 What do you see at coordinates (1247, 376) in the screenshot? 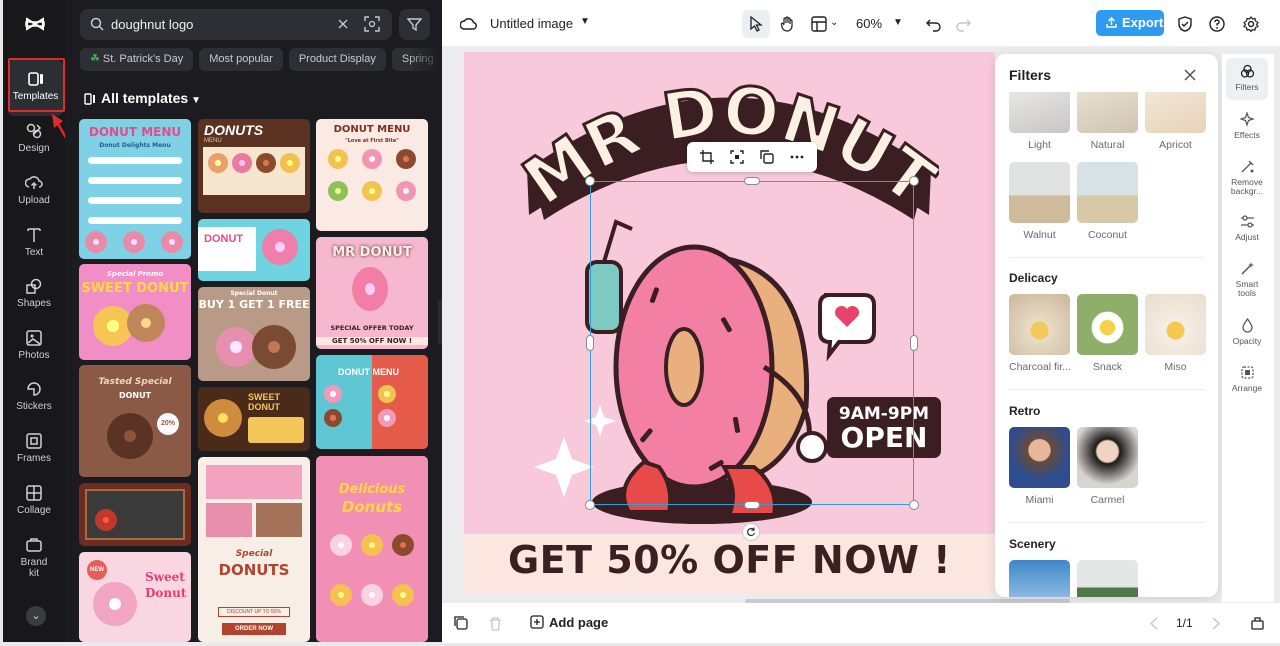
I see `tool-arrange: Arrange` at bounding box center [1247, 376].